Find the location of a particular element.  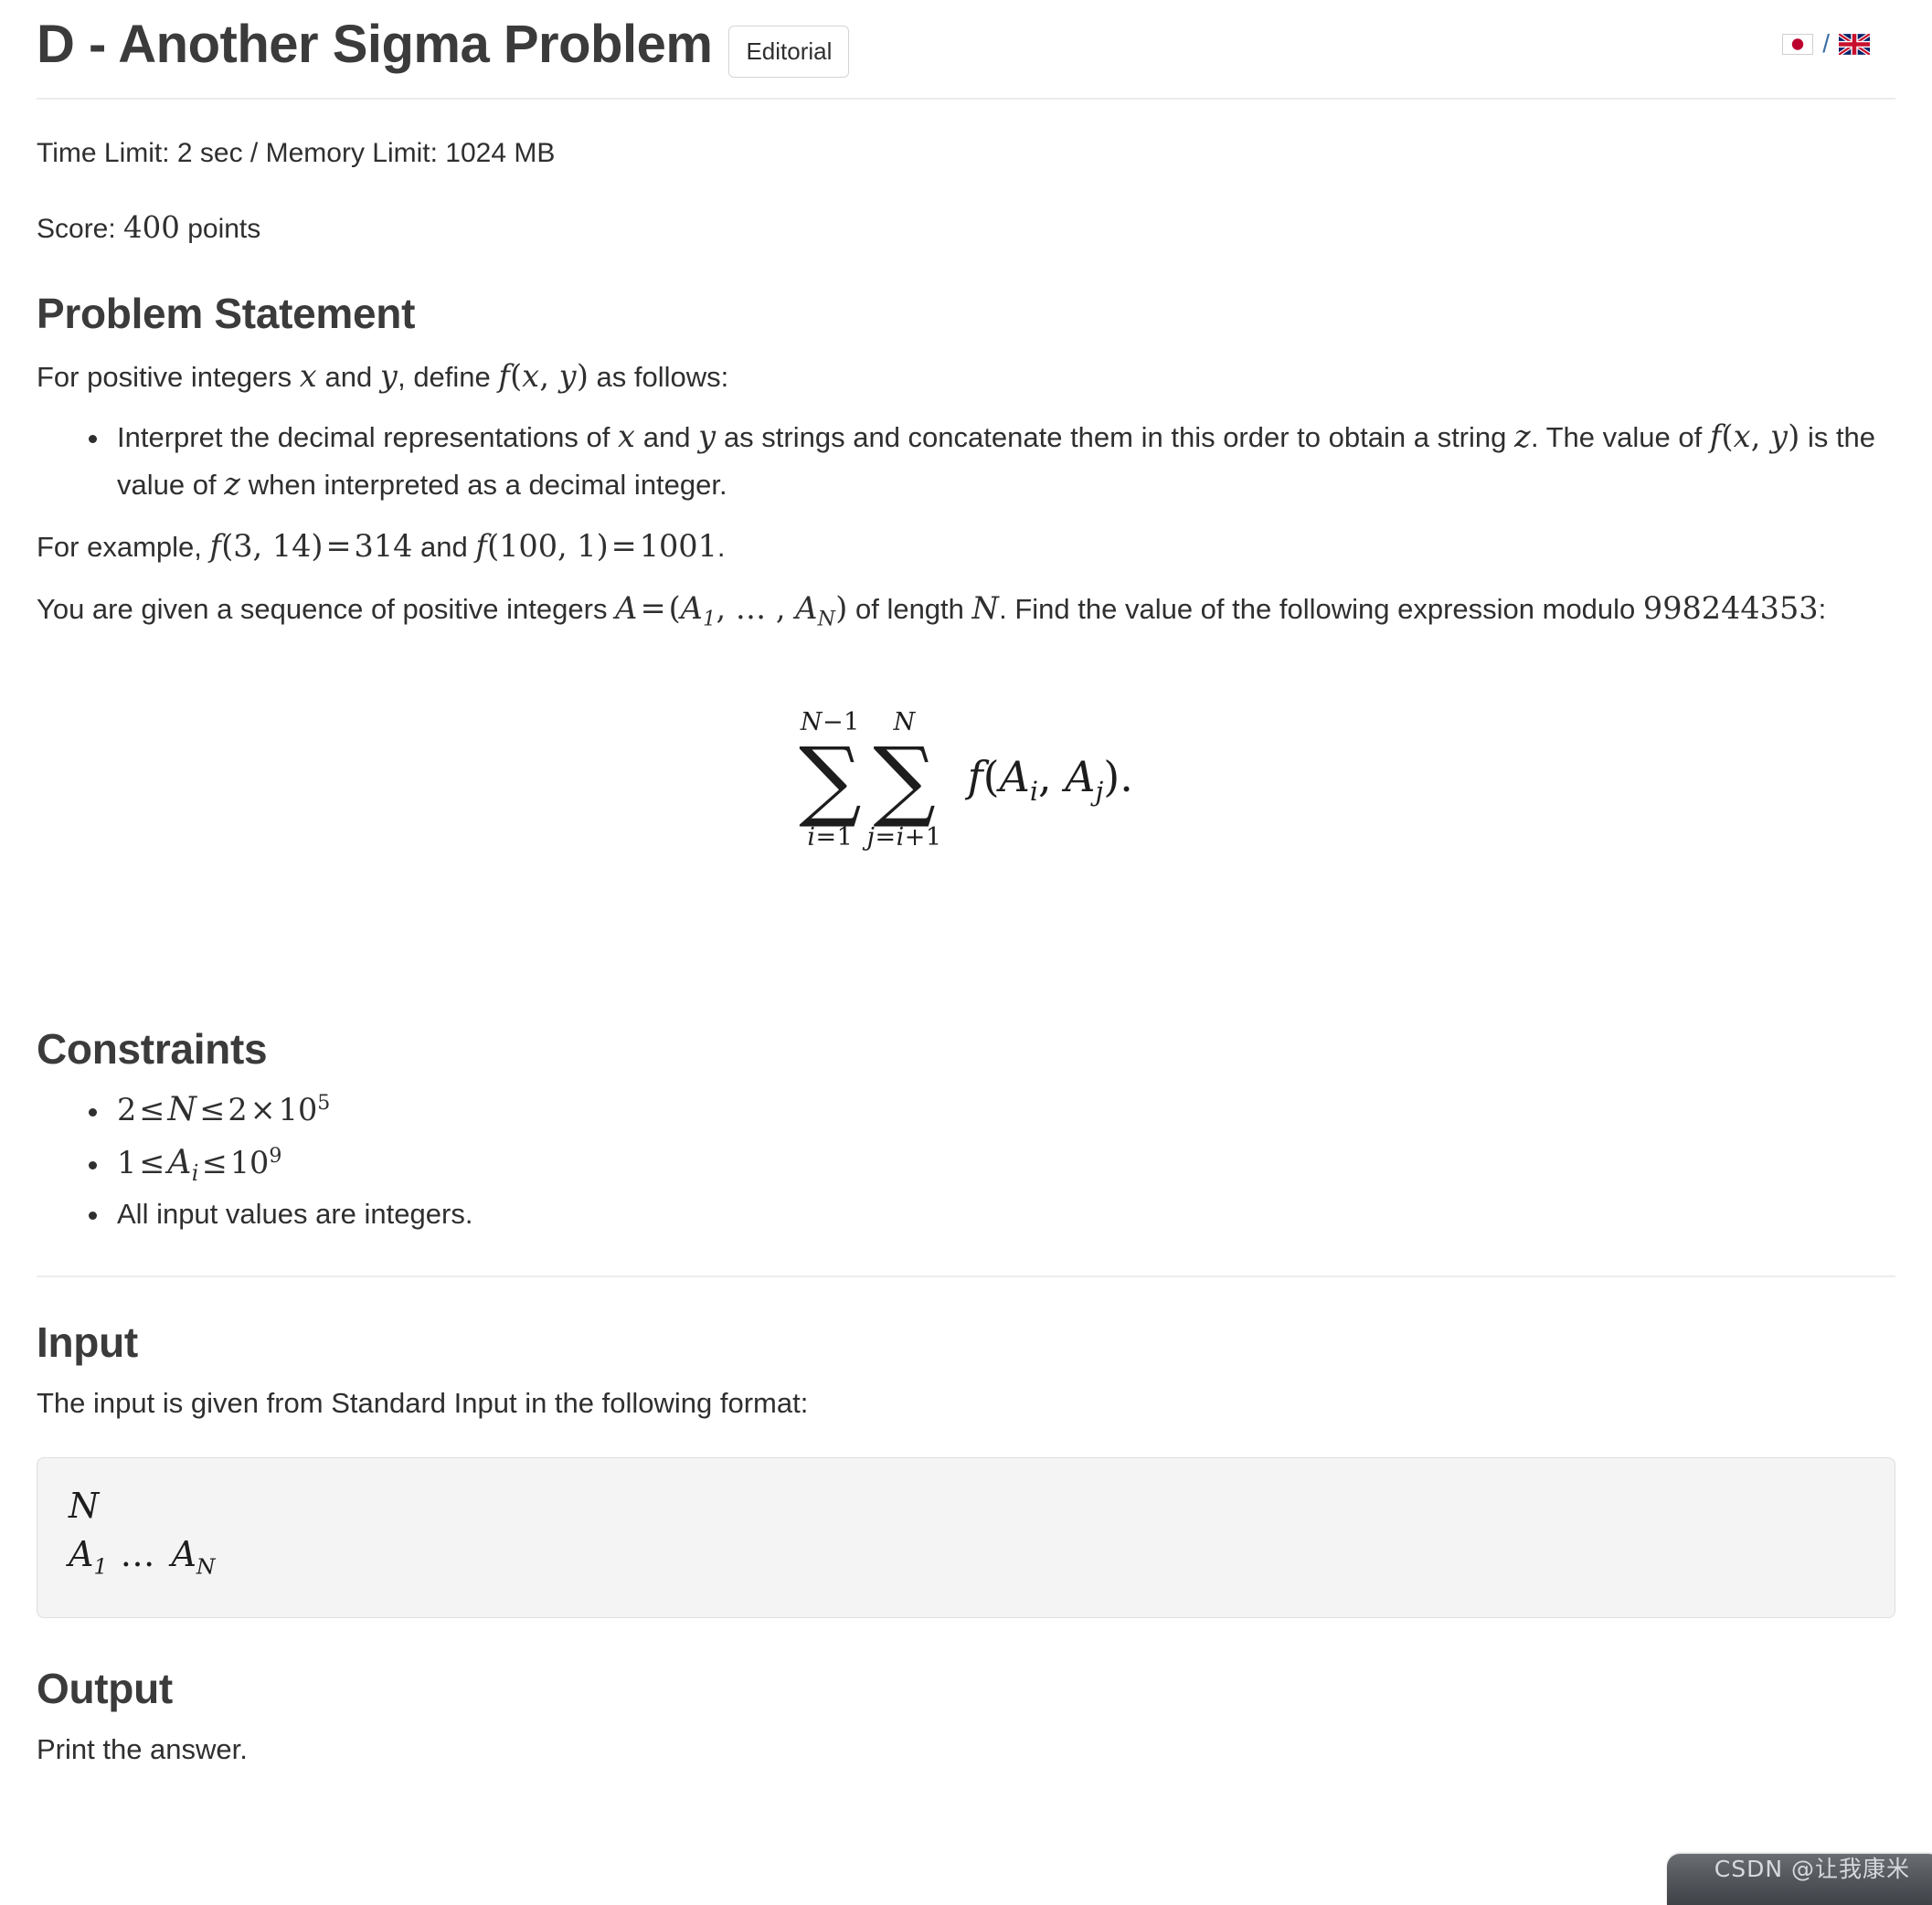

output-description: Print the answer. is located at coordinates (142, 1749).